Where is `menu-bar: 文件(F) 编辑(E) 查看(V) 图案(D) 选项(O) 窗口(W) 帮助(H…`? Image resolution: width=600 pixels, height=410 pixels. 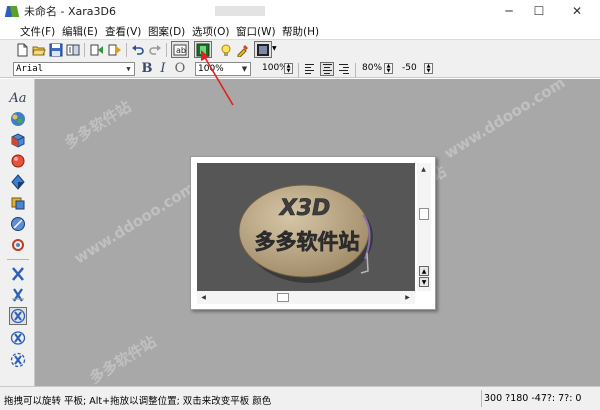
menu-bar: 文件(F) 编辑(E) 查看(V) 图案(D) 选项(O) 窗口(W) 帮助(H… is located at coordinates (300, 31).